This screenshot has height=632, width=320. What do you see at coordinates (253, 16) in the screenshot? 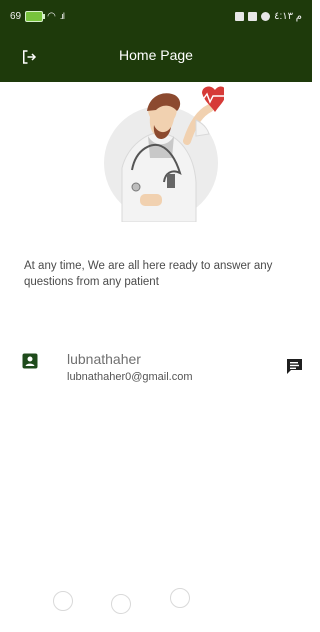
I see `square-icon` at bounding box center [253, 16].